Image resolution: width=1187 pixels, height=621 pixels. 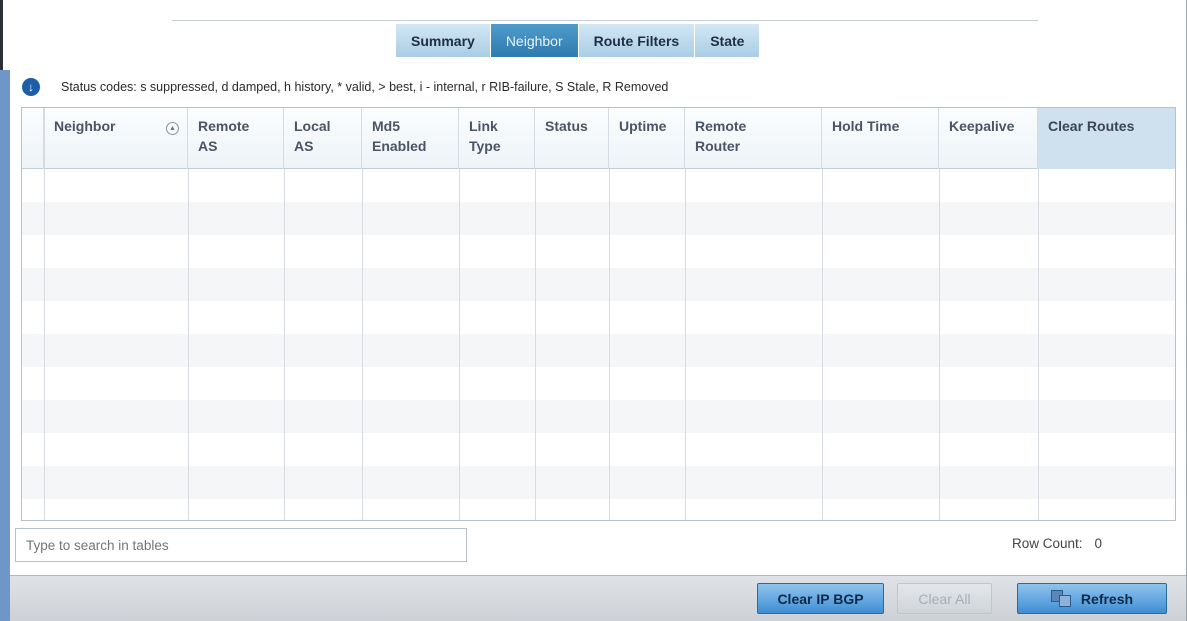 I want to click on column-label: Keepalive, so click(x=982, y=126).